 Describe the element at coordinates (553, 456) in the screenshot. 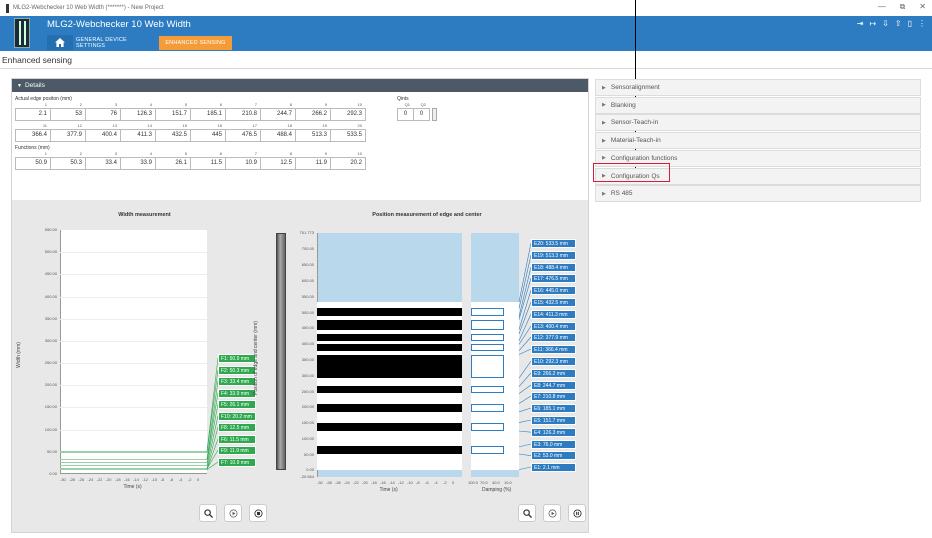

I see `edge-value-label: E2: 53.0 mm` at that location.